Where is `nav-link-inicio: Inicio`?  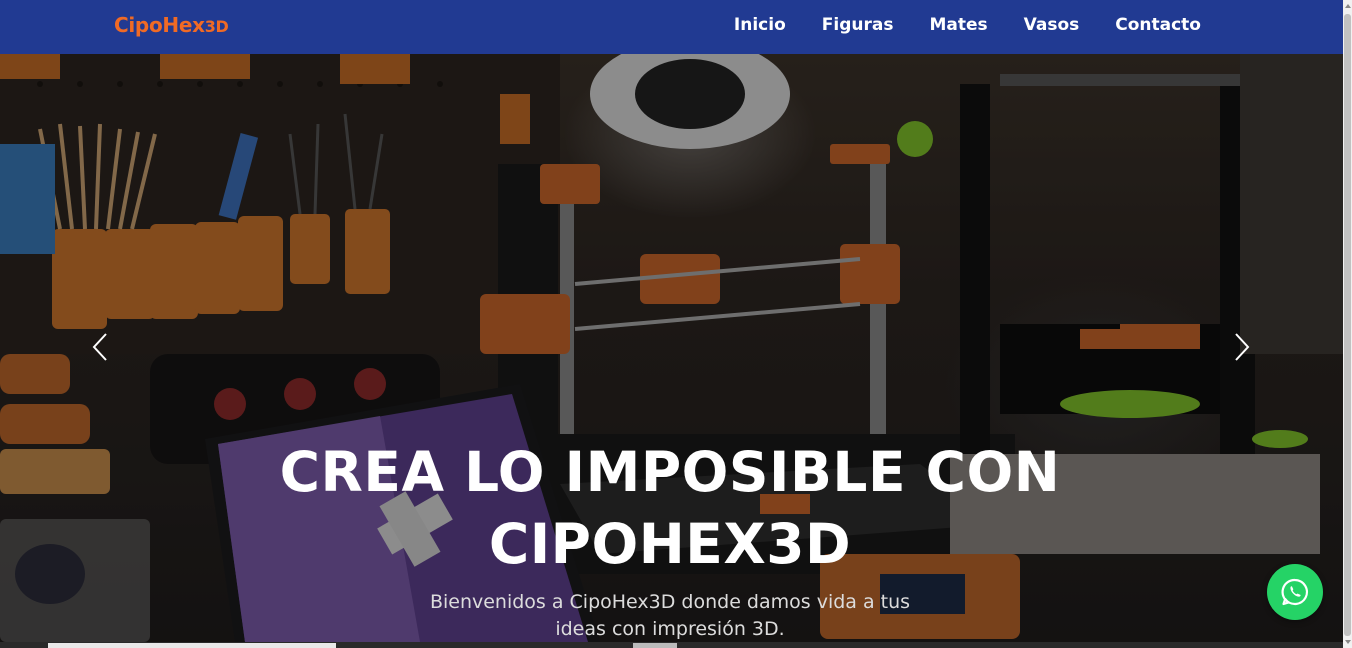 nav-link-inicio: Inicio is located at coordinates (760, 25).